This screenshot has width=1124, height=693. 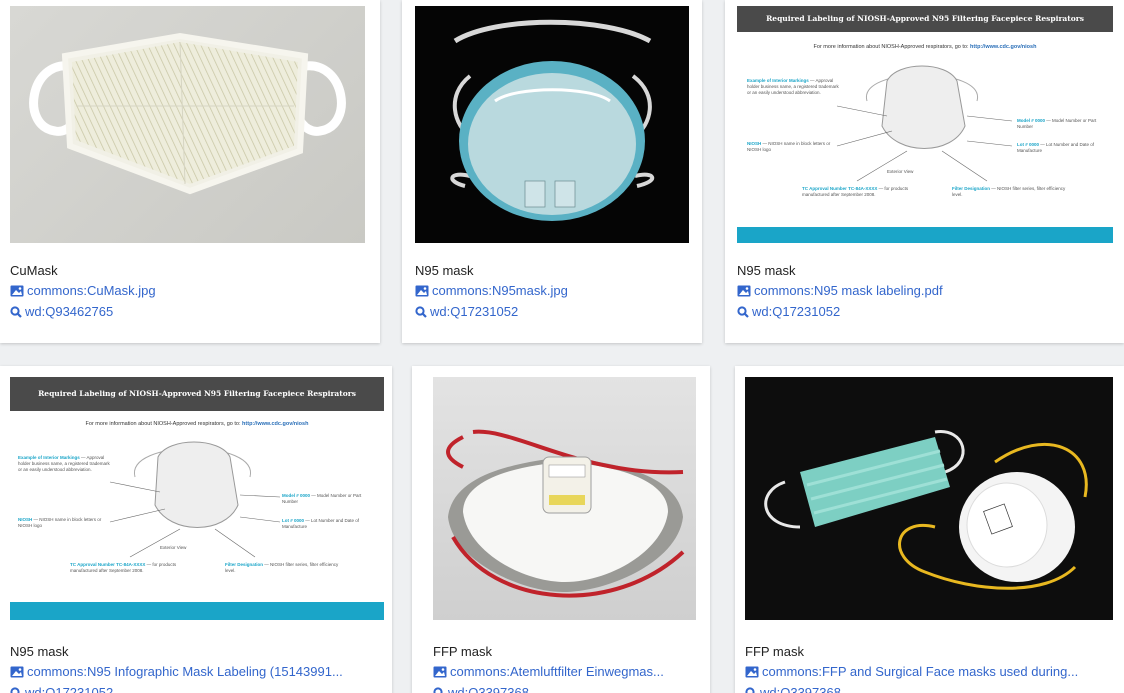 What do you see at coordinates (929, 498) in the screenshot?
I see `ffp-surgical-masks-image` at bounding box center [929, 498].